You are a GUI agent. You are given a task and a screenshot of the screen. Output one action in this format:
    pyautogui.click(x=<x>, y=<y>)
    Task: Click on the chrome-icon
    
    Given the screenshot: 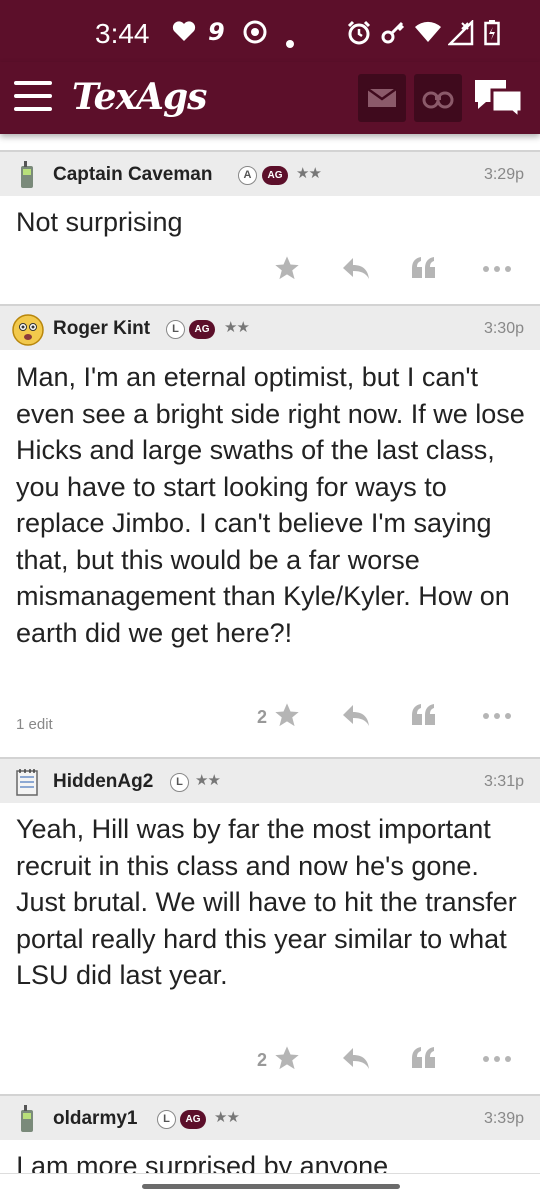 What is the action you would take?
    pyautogui.click(x=255, y=35)
    